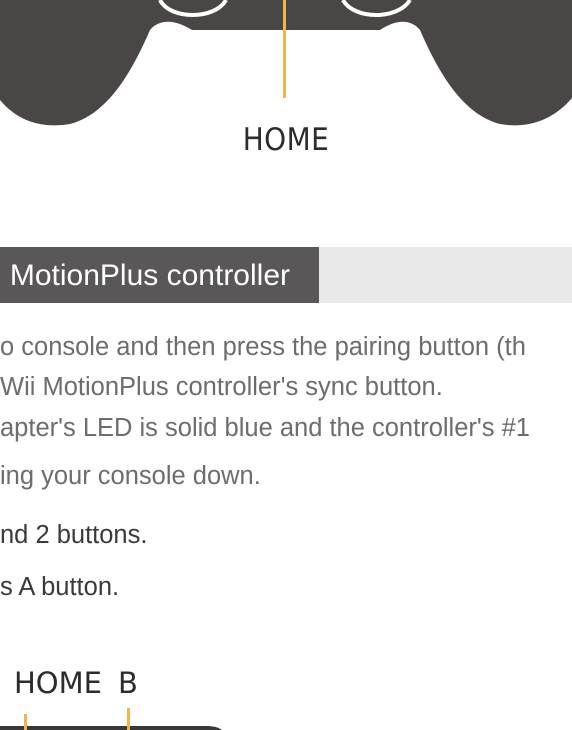 Image resolution: width=572 pixels, height=730 pixels. I want to click on instruction-line-2: Wii MotionPlus controller's sync button., so click(221, 387).